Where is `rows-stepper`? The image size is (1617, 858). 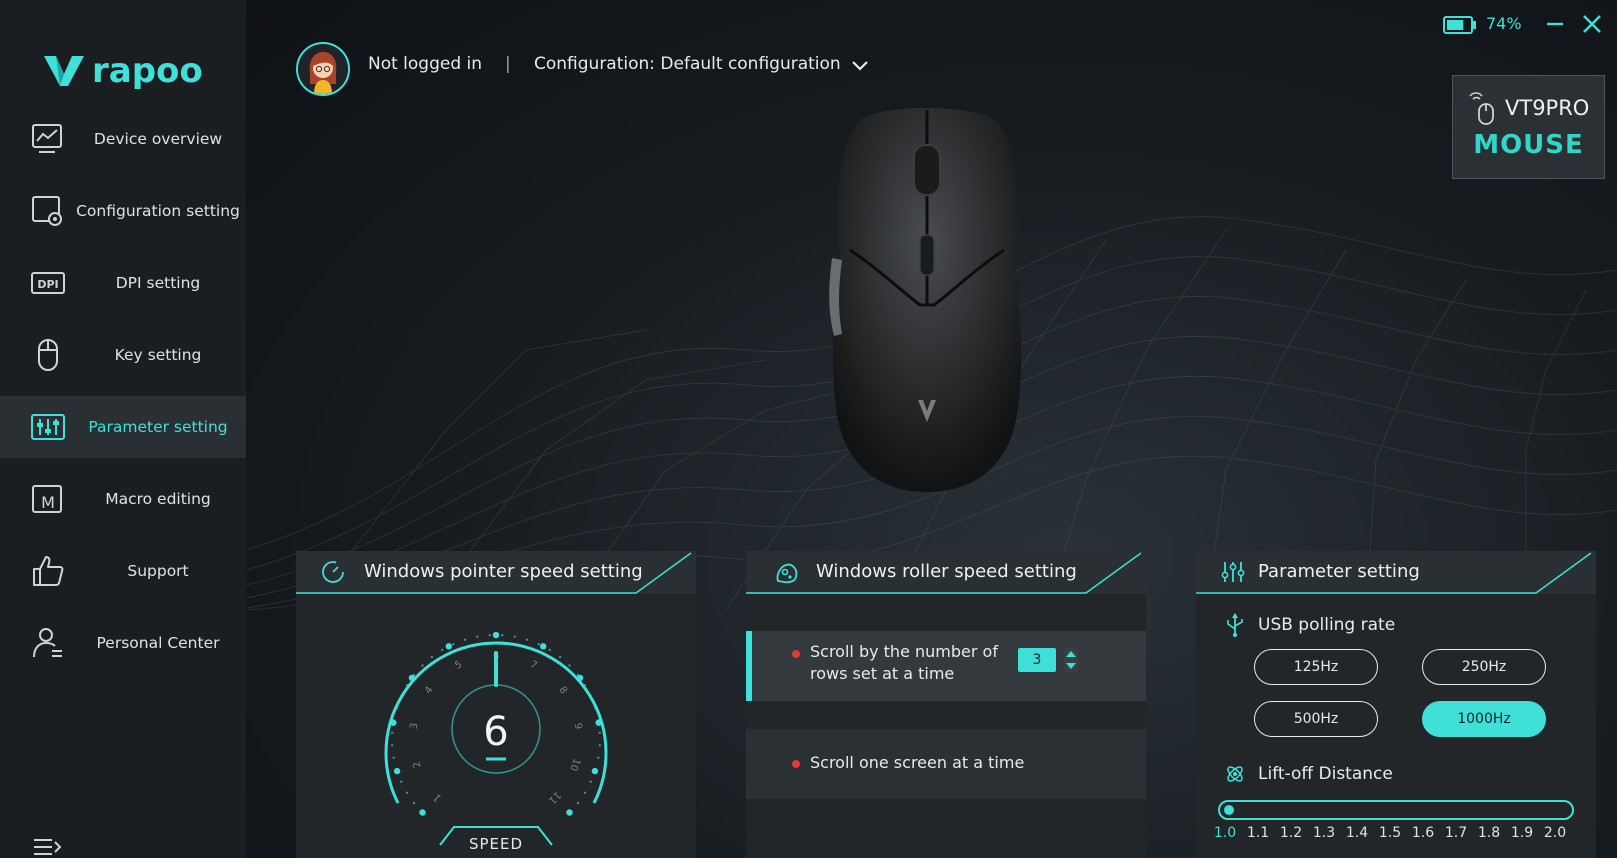 rows-stepper is located at coordinates (1071, 660).